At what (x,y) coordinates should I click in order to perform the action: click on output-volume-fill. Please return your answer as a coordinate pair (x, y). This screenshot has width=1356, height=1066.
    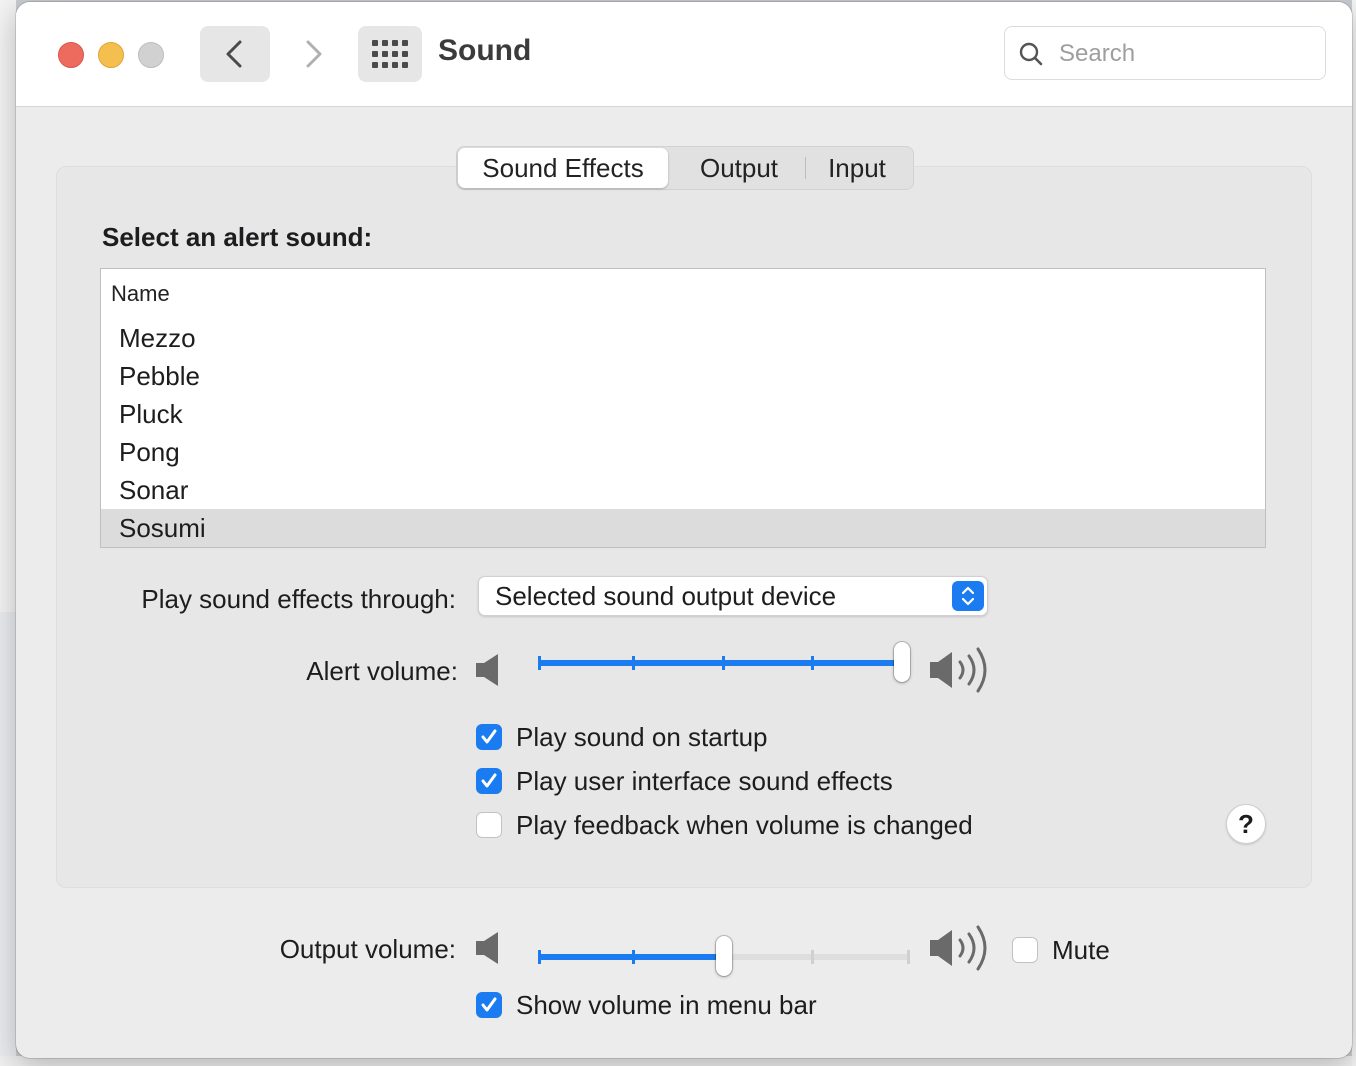
    Looking at the image, I should click on (631, 957).